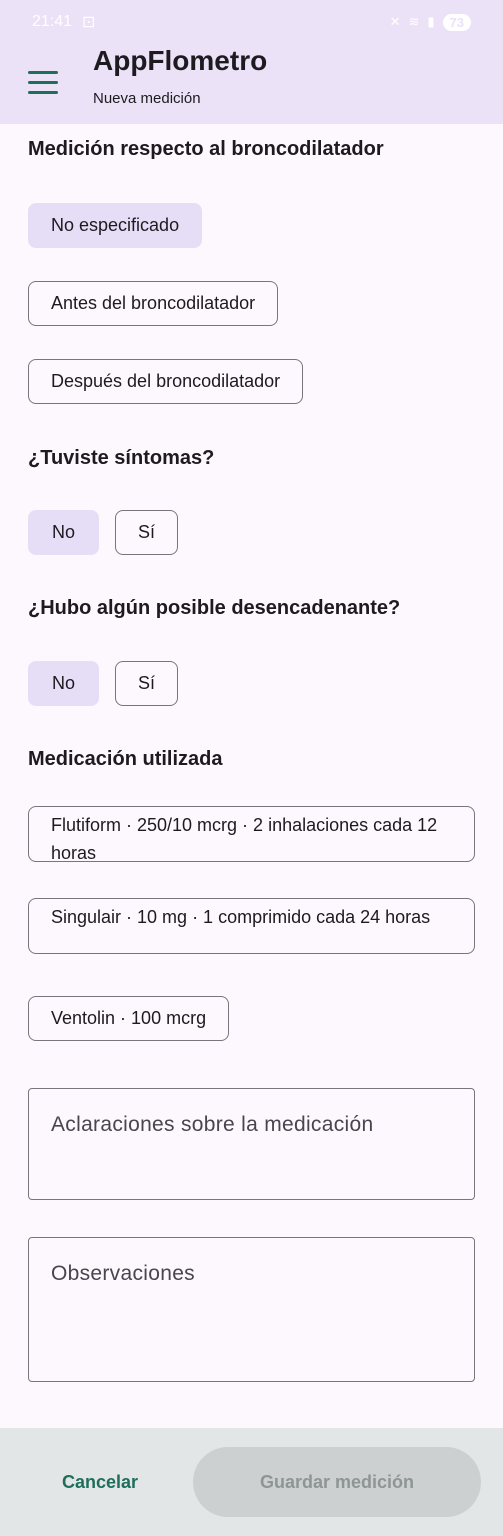 The image size is (503, 1536). I want to click on cancel-button: Cancelar, so click(100, 1482).